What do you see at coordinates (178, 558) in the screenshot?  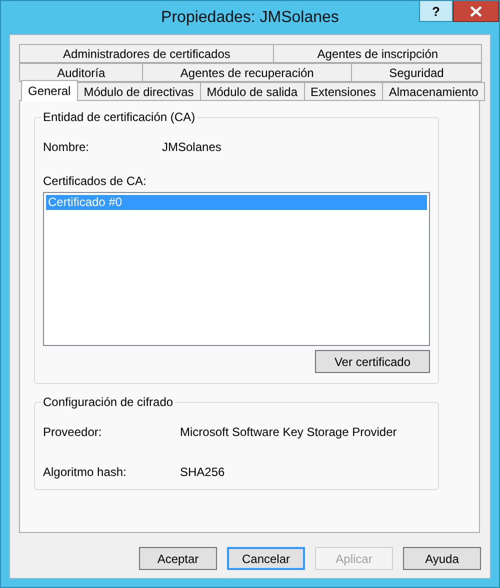 I see `dialog-button: Aceptar` at bounding box center [178, 558].